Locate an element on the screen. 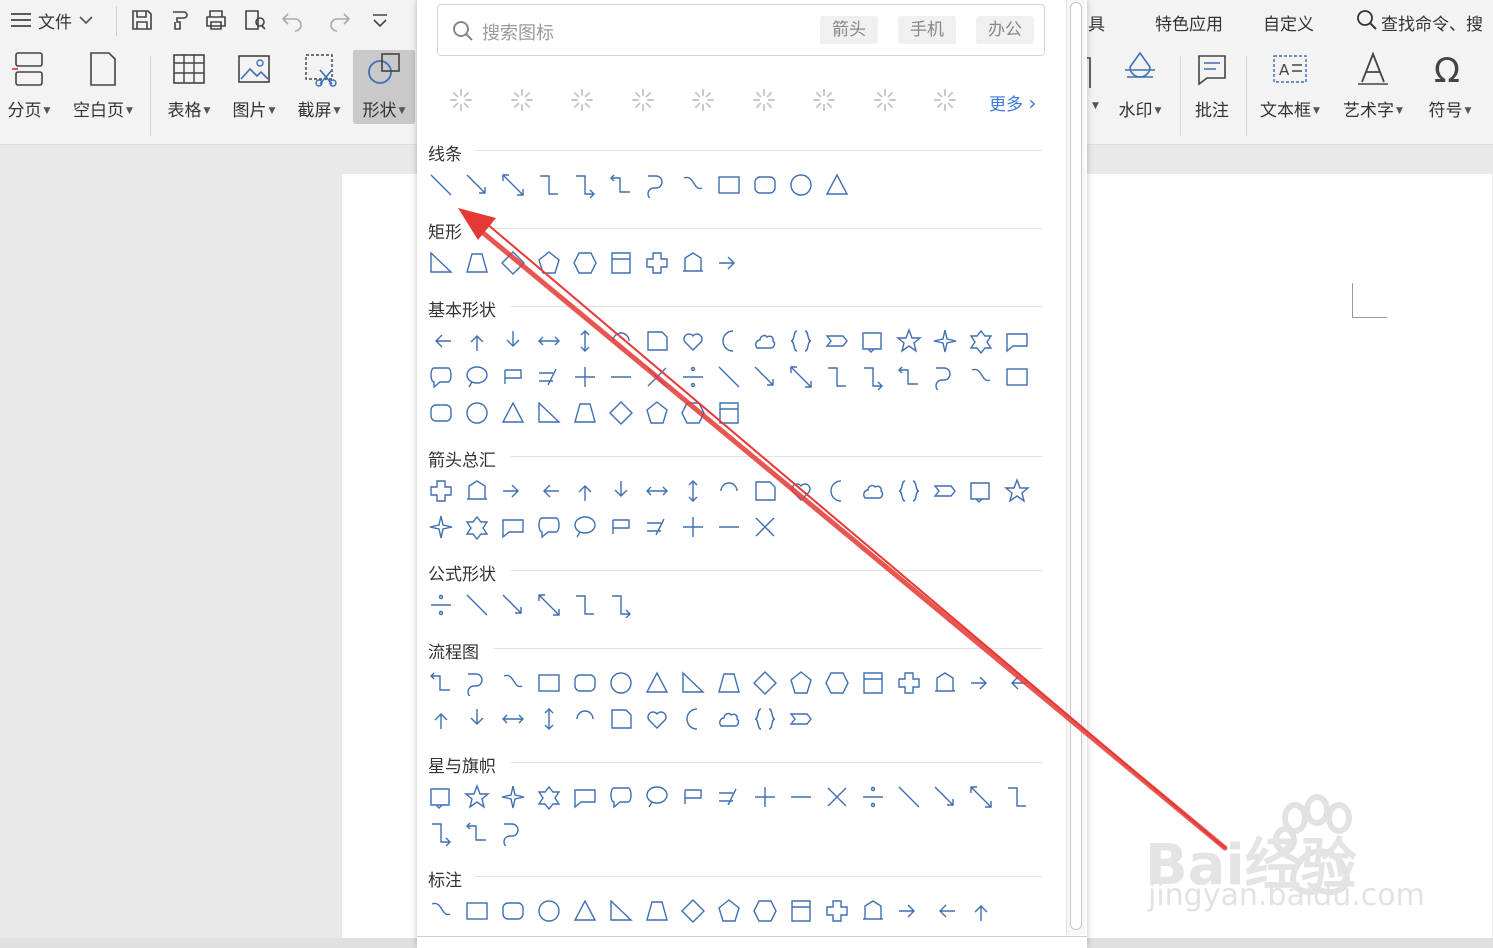 Image resolution: width=1493 pixels, height=948 pixels. tool-comment: 批注 is located at coordinates (1212, 87).